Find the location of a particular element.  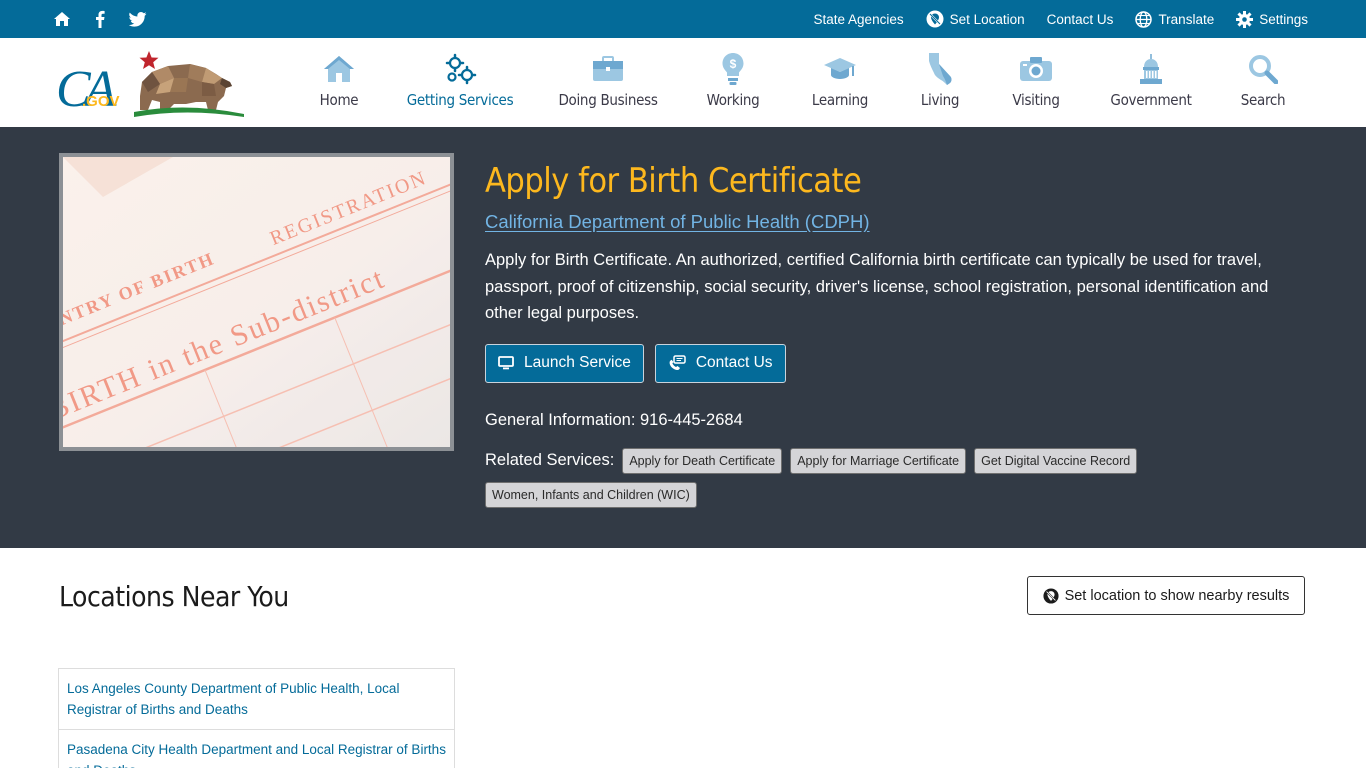

nav-item-search: Search is located at coordinates (1263, 82).